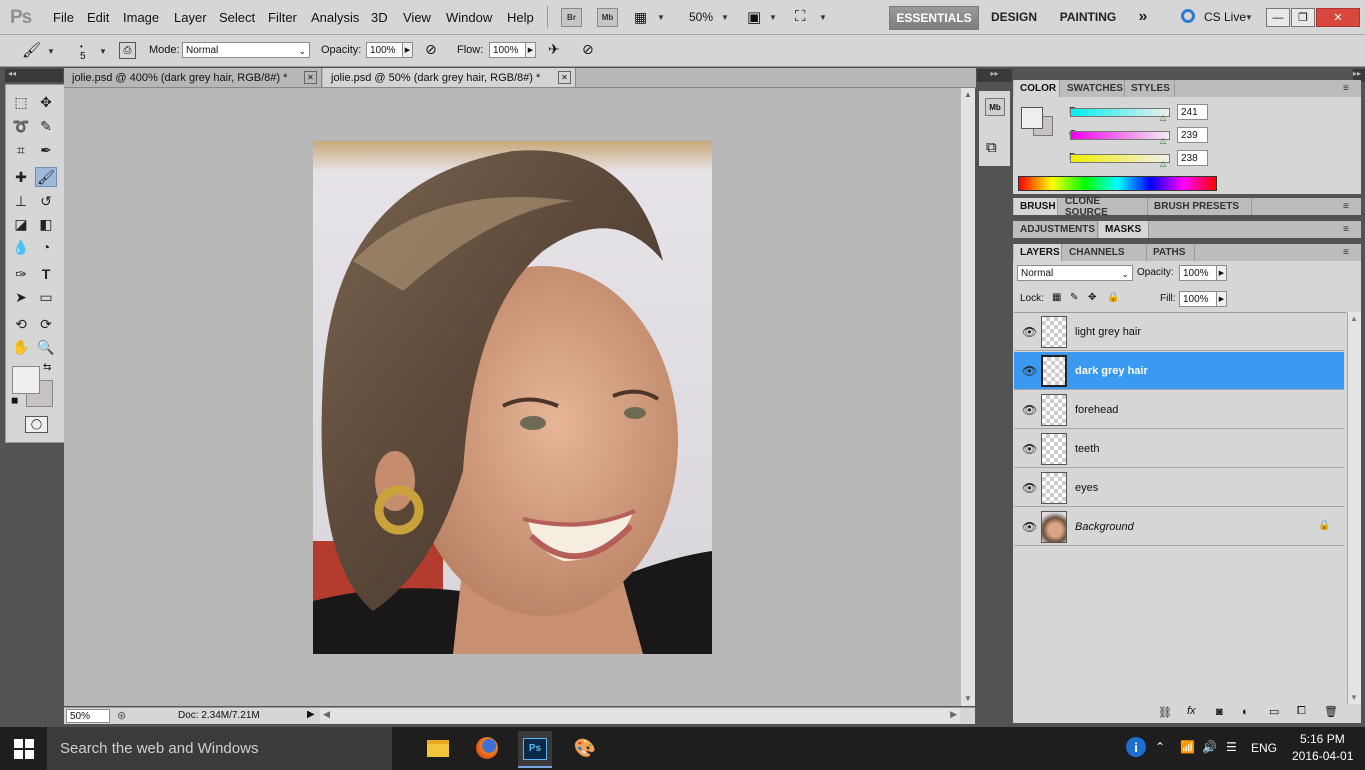 This screenshot has width=1365, height=770. Describe the element at coordinates (21, 150) in the screenshot. I see `crop-tool-icon: ⌗` at that location.